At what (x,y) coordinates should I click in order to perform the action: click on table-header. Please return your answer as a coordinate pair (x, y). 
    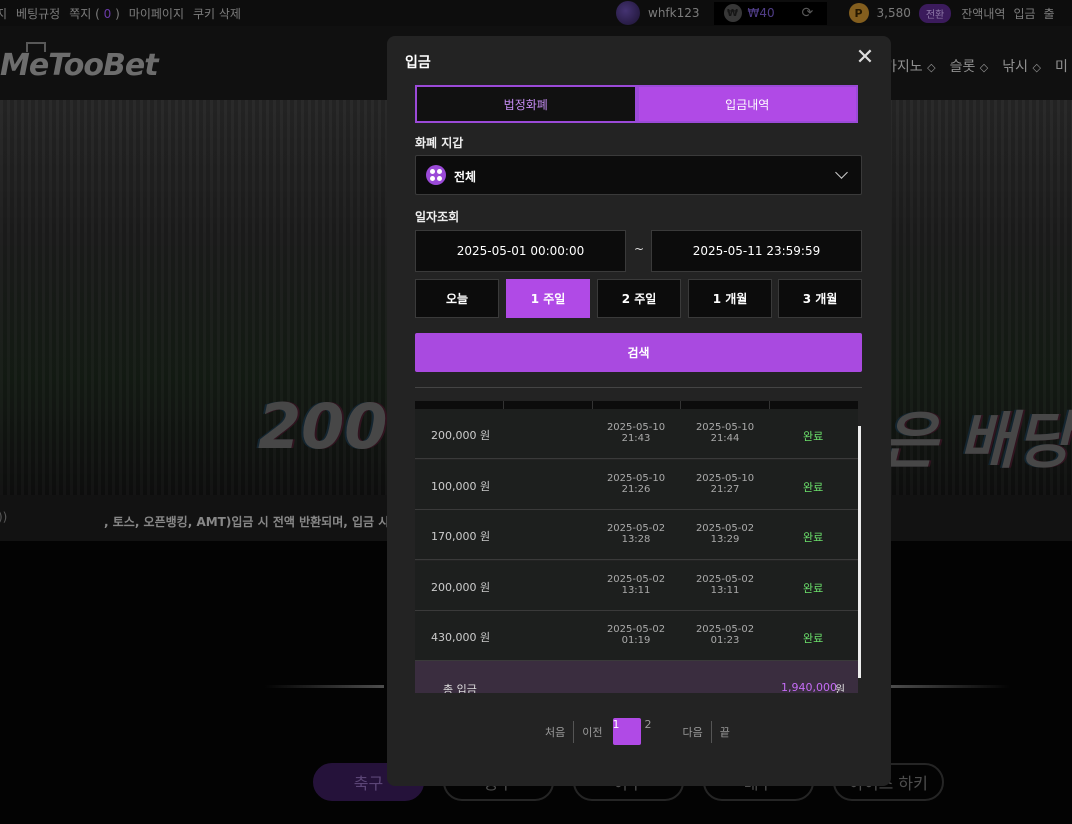
    Looking at the image, I should click on (636, 405).